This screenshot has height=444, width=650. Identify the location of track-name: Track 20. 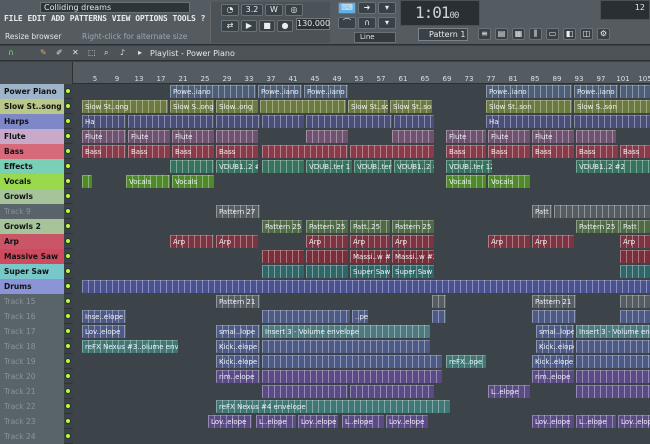
(32, 376).